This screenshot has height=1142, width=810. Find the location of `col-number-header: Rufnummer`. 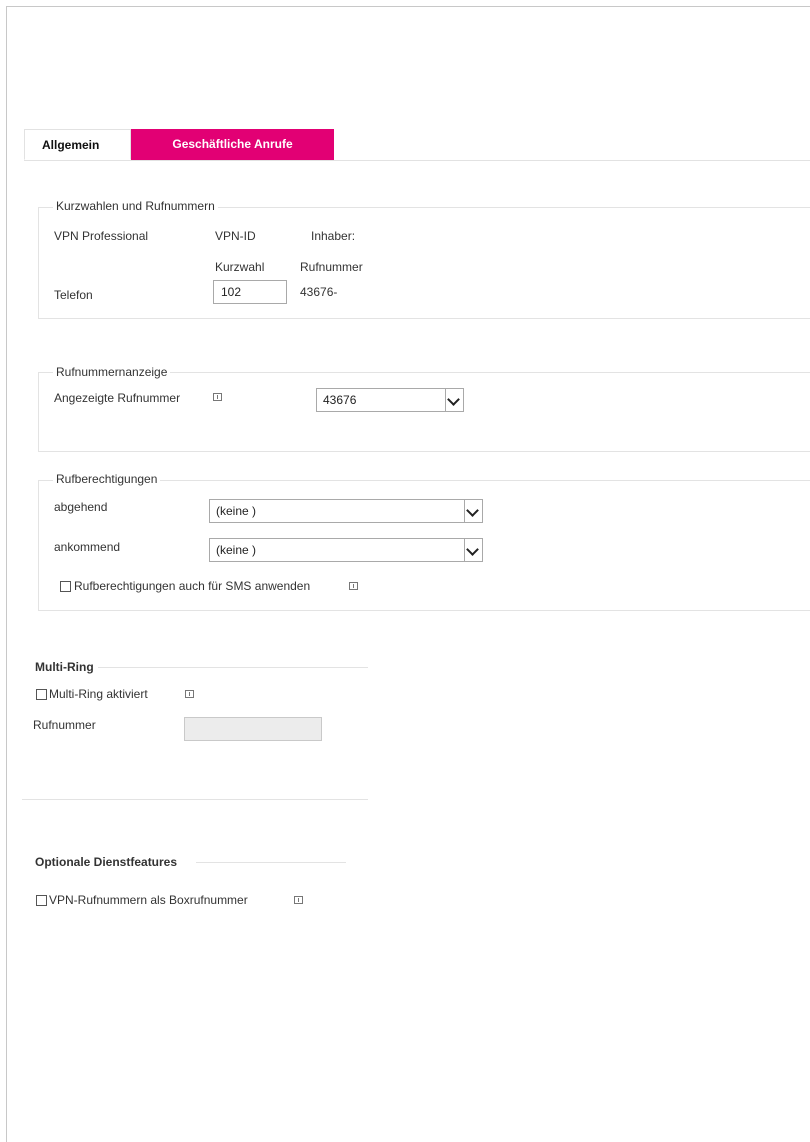

col-number-header: Rufnummer is located at coordinates (331, 267).